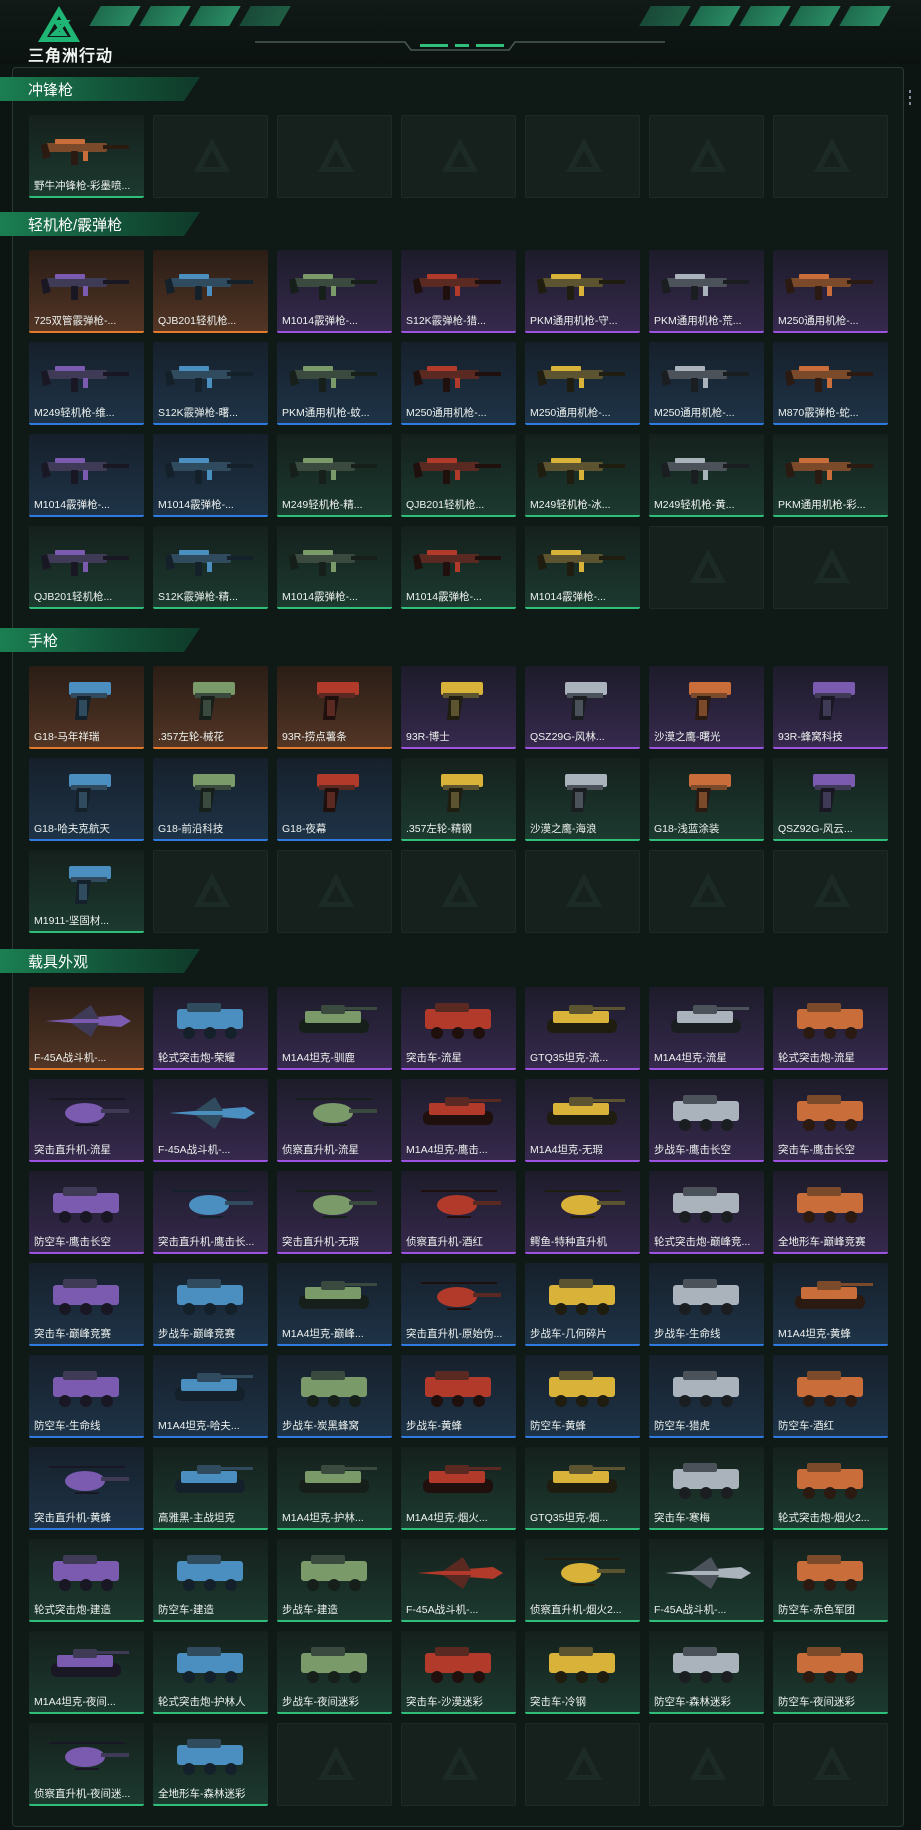  Describe the element at coordinates (830, 1580) in the screenshot. I see `skin-card: 防空车-赤色军团` at that location.